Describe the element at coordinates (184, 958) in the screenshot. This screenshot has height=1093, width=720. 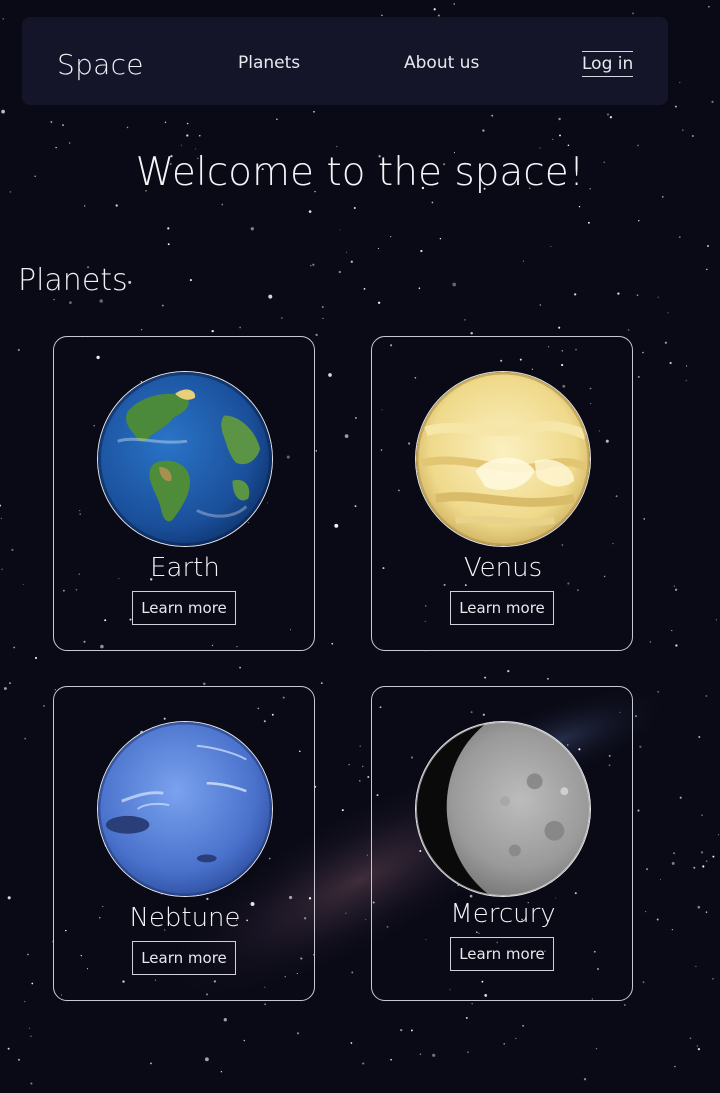
I see `learn-more-button-neptune: Learn more` at that location.